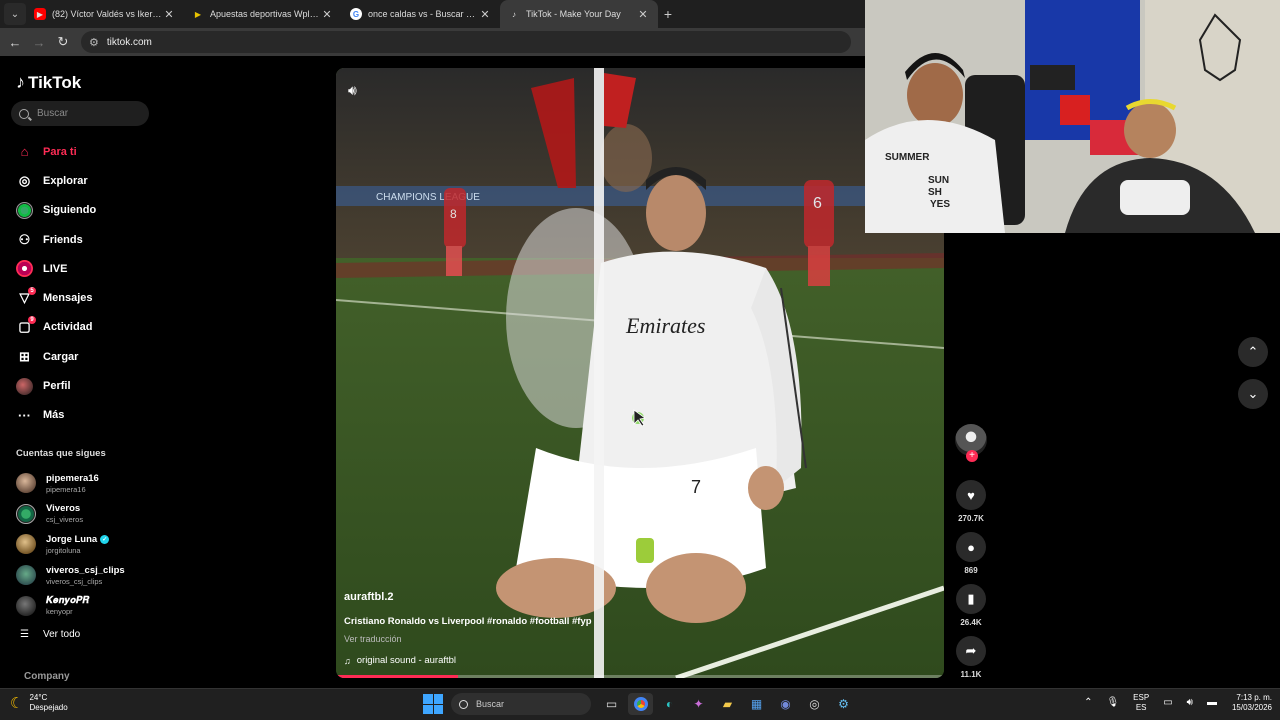 The image size is (1280, 720). Describe the element at coordinates (50, 634) in the screenshot. I see `see-all-button: ☰ Ver todo` at that location.